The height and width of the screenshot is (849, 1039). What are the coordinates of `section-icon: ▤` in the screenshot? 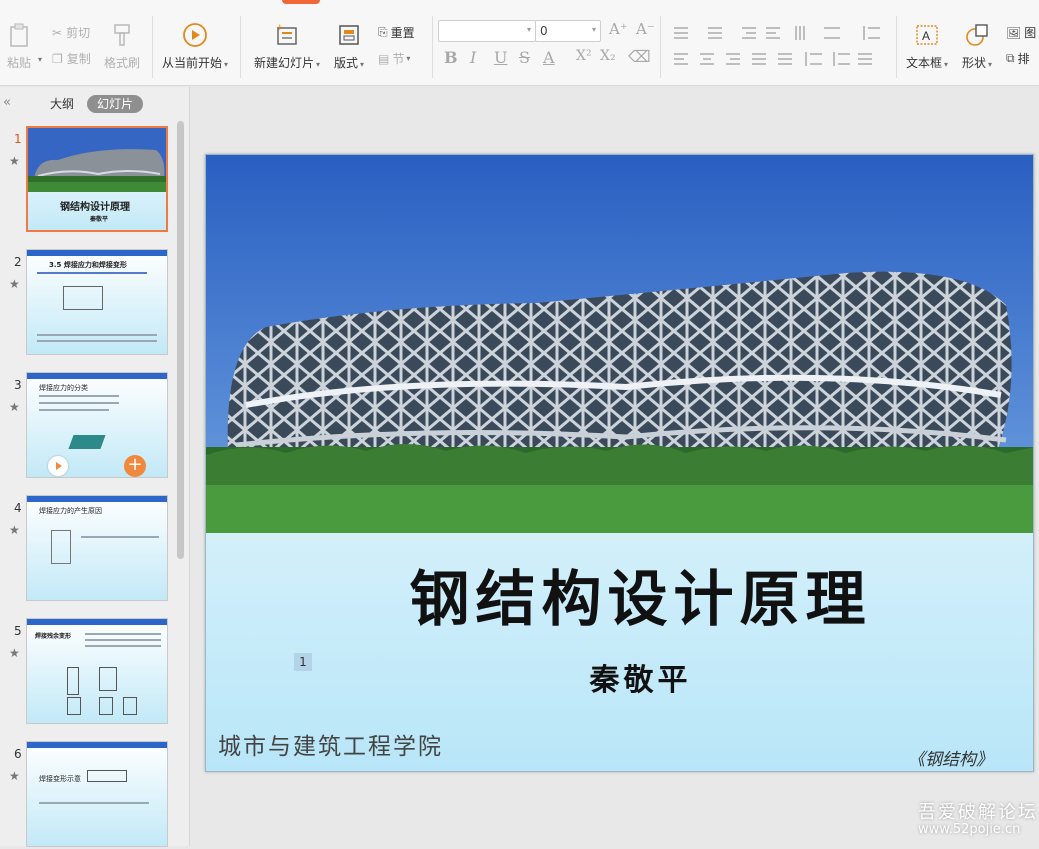 It's located at (384, 58).